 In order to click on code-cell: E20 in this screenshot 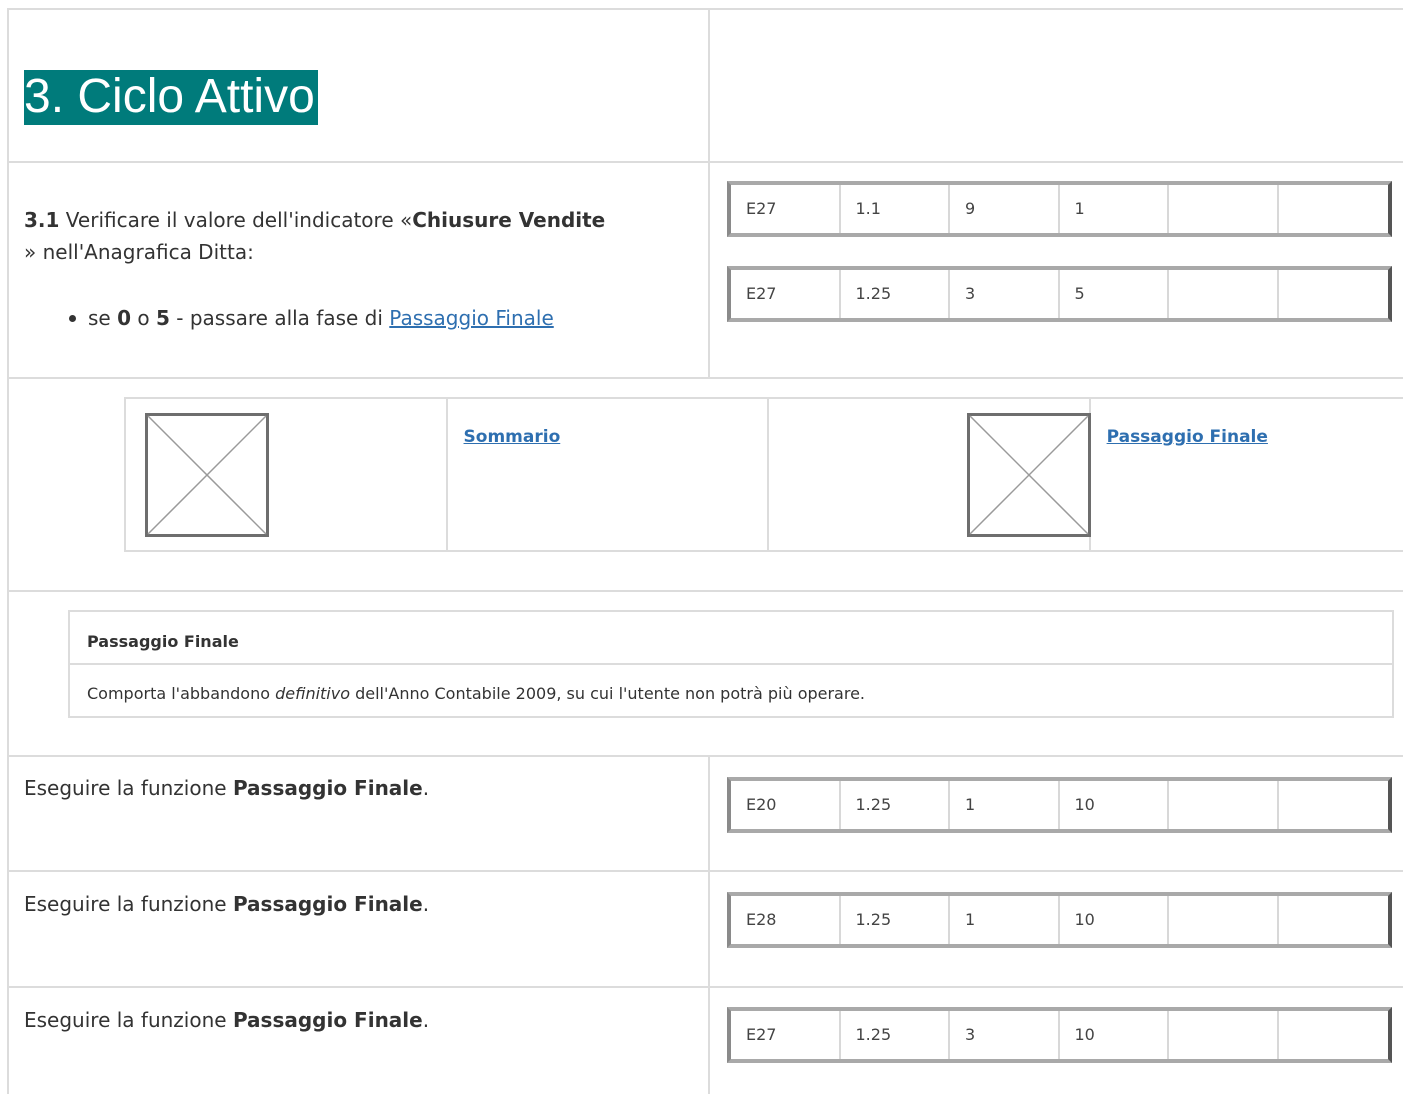, I will do `click(786, 805)`.